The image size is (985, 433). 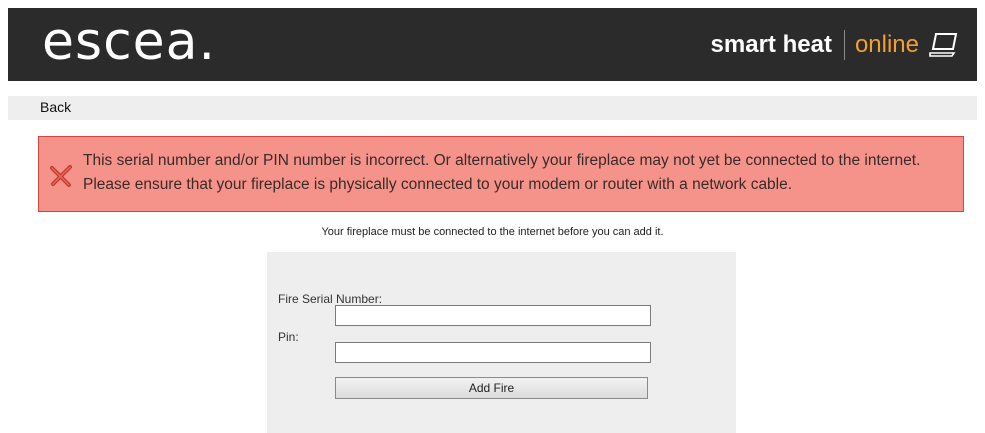 What do you see at coordinates (288, 337) in the screenshot?
I see `pin-label: Pin:` at bounding box center [288, 337].